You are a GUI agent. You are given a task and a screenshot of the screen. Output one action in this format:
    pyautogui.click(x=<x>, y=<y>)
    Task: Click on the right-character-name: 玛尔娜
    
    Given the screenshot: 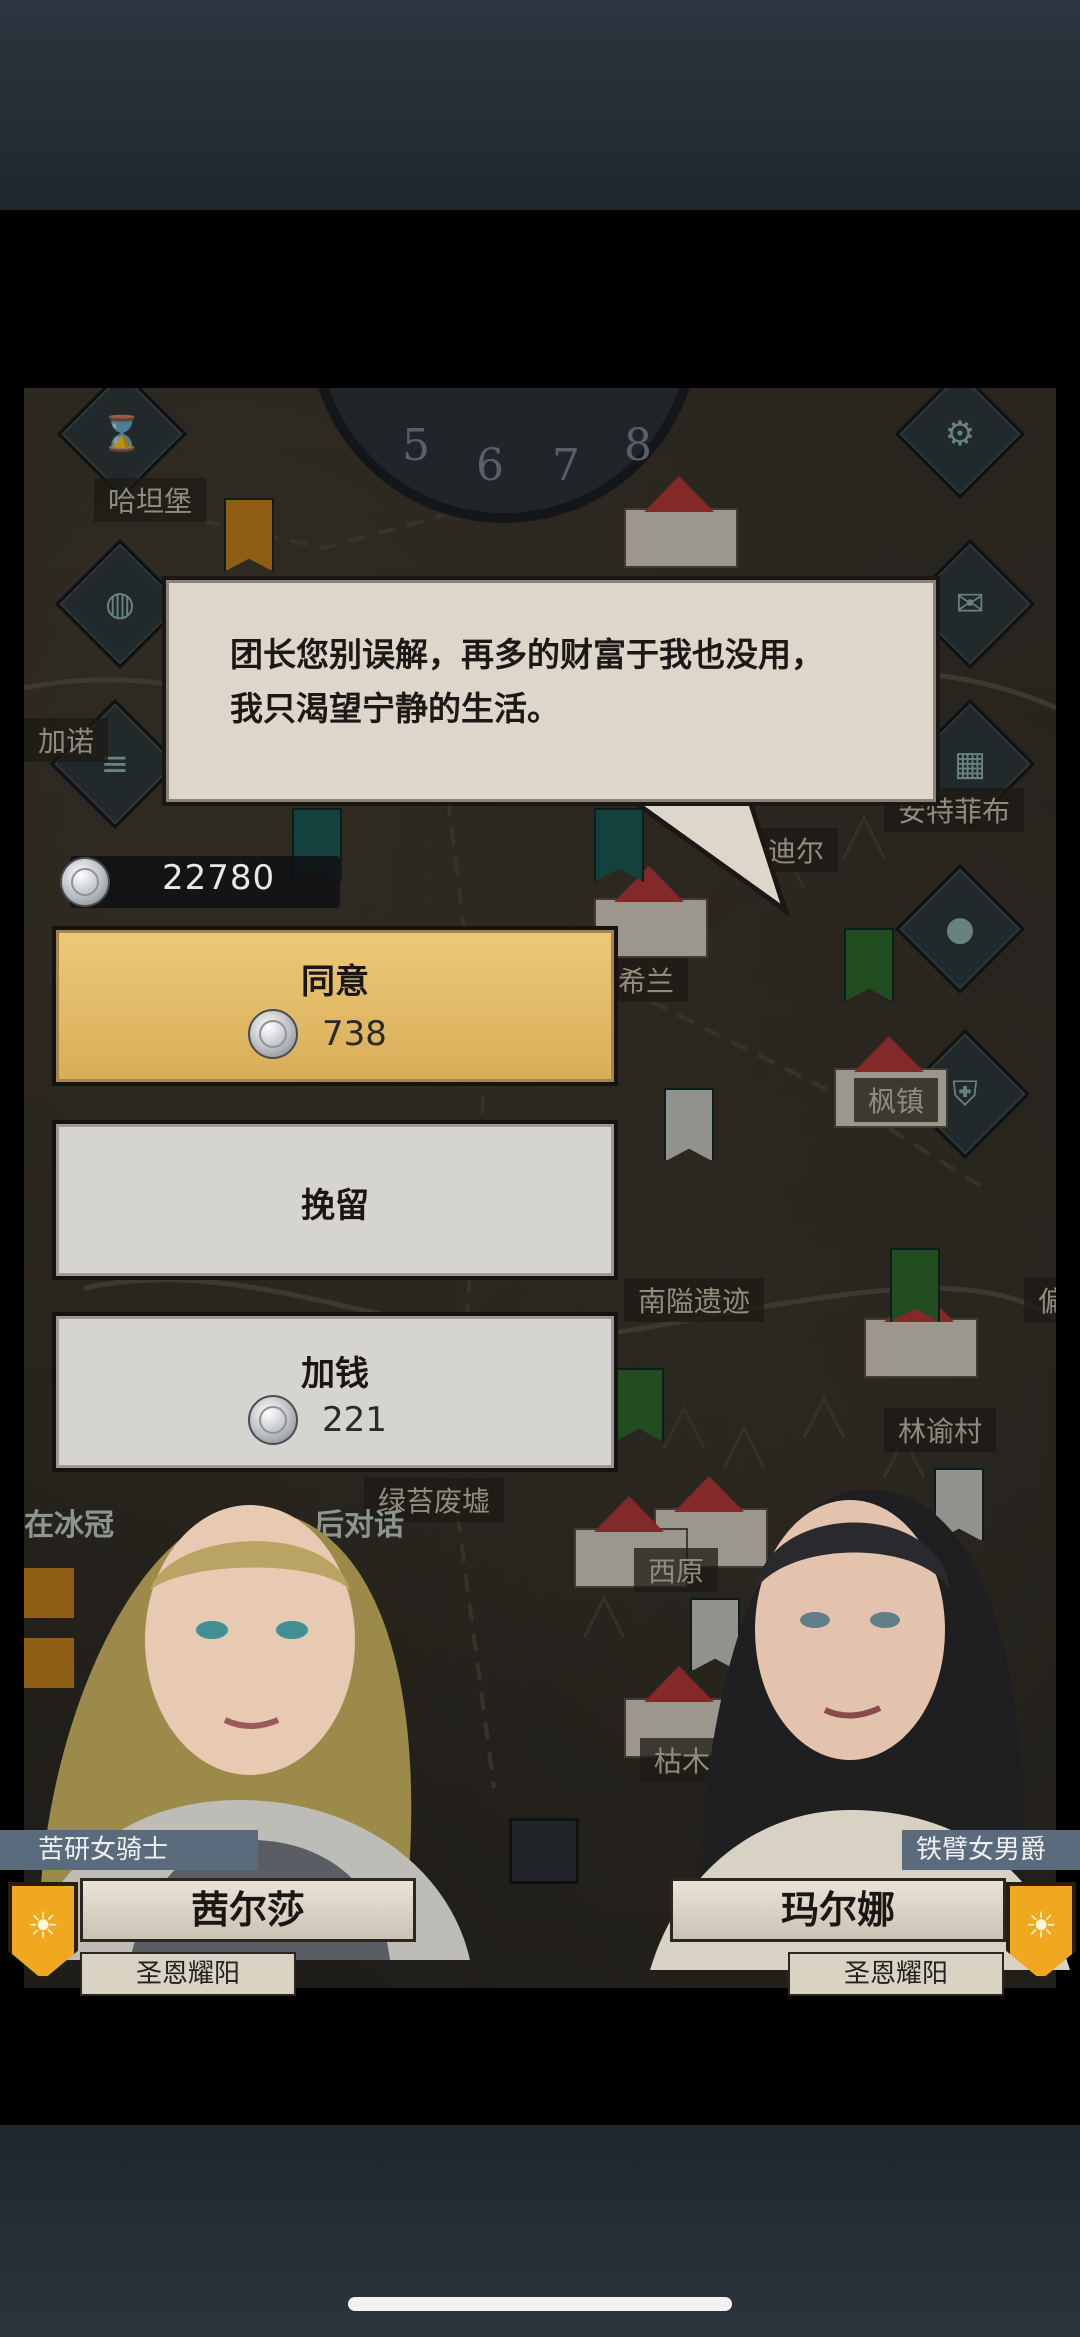 What is the action you would take?
    pyautogui.click(x=837, y=1910)
    